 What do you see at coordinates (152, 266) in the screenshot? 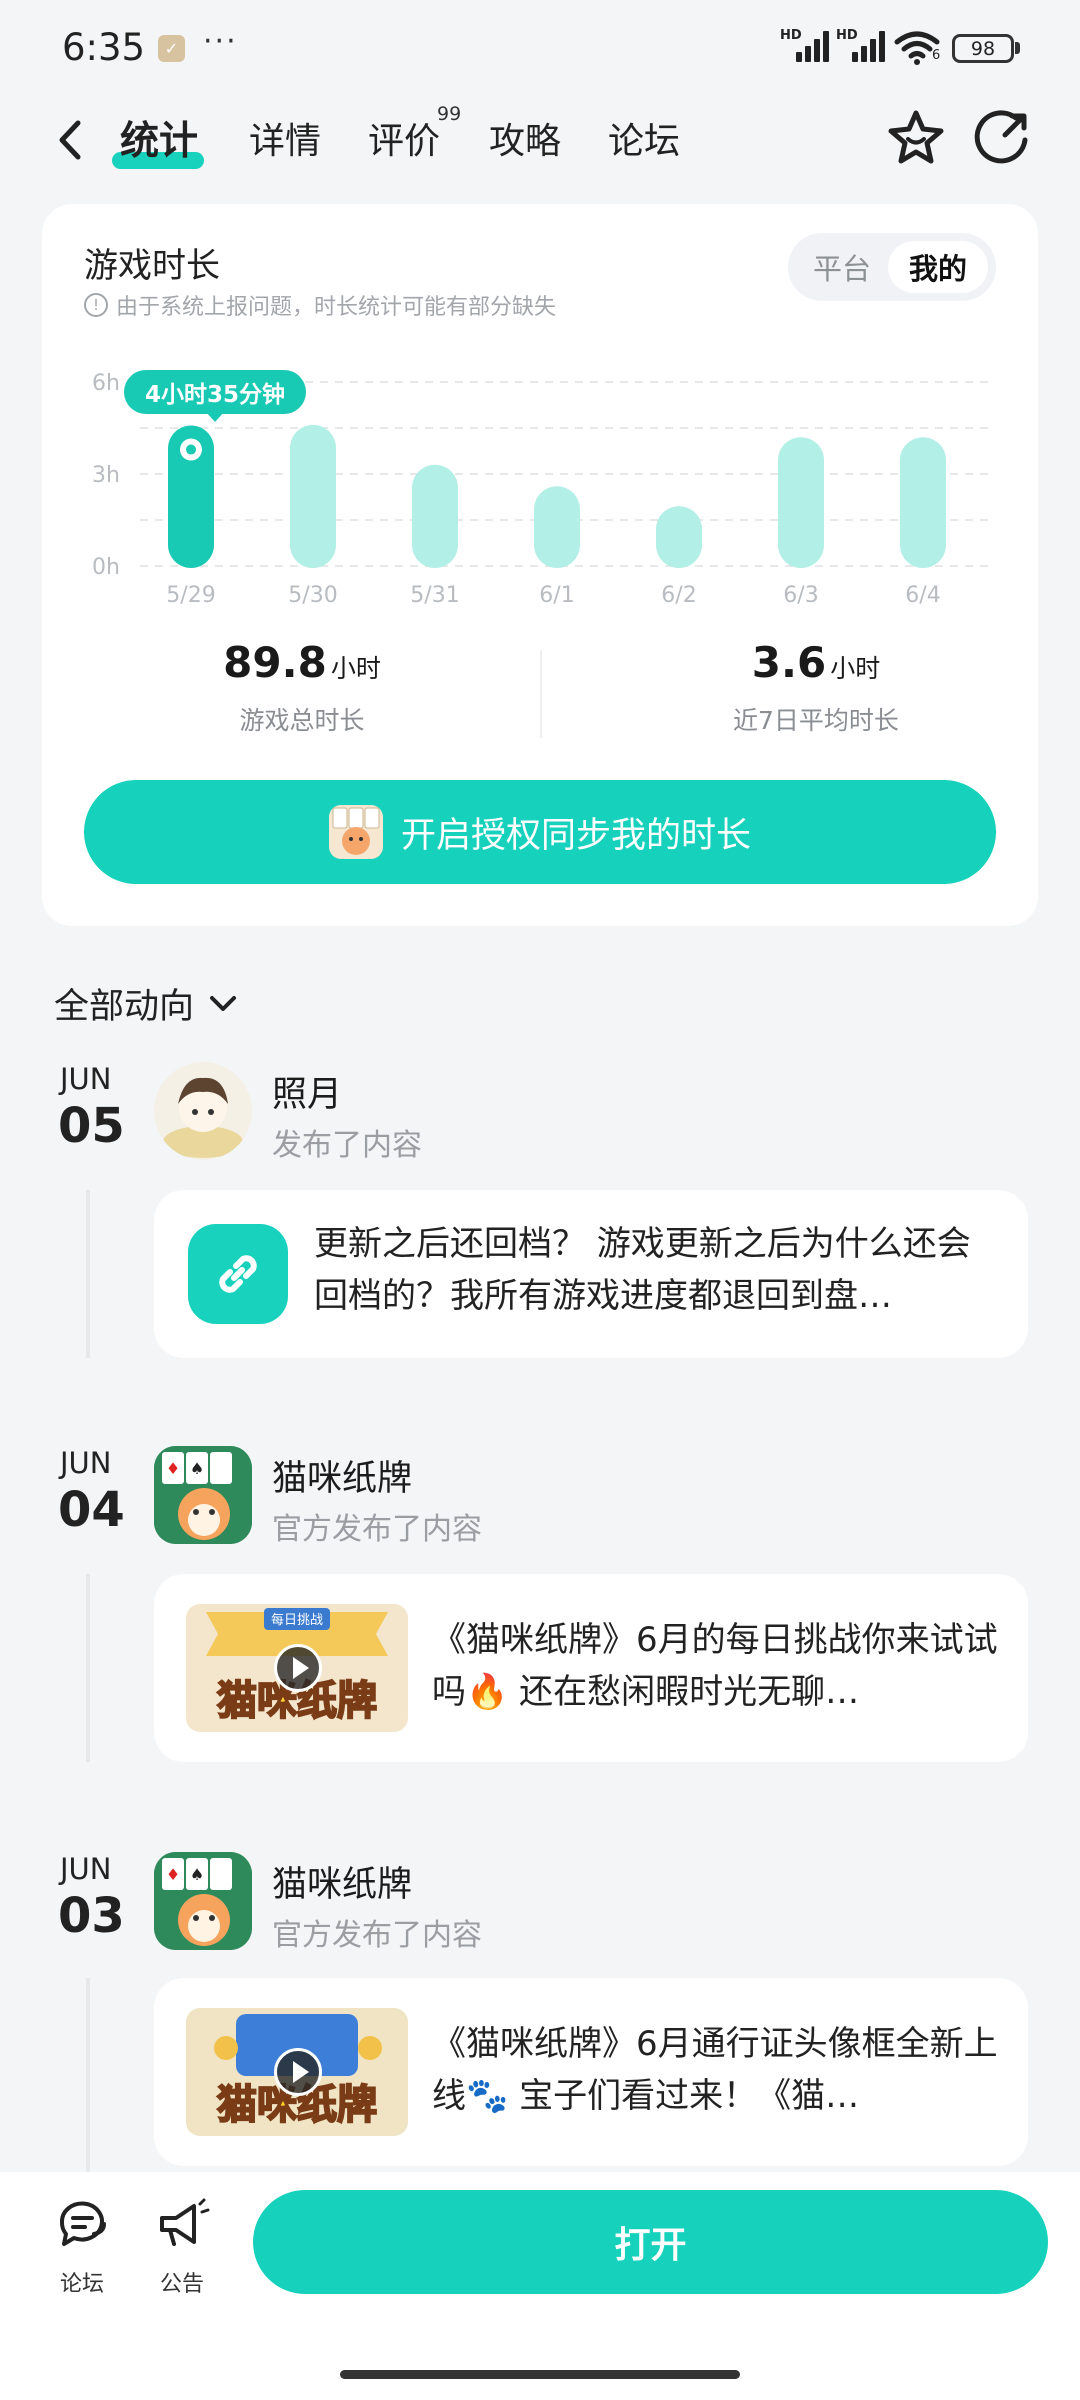
I see `play-time-title: 游戏时长` at bounding box center [152, 266].